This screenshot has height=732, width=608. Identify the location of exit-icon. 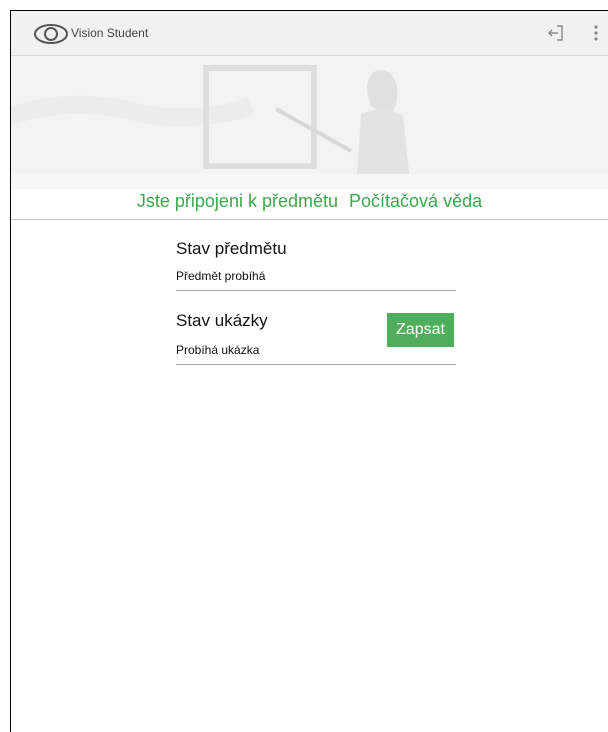
(556, 33).